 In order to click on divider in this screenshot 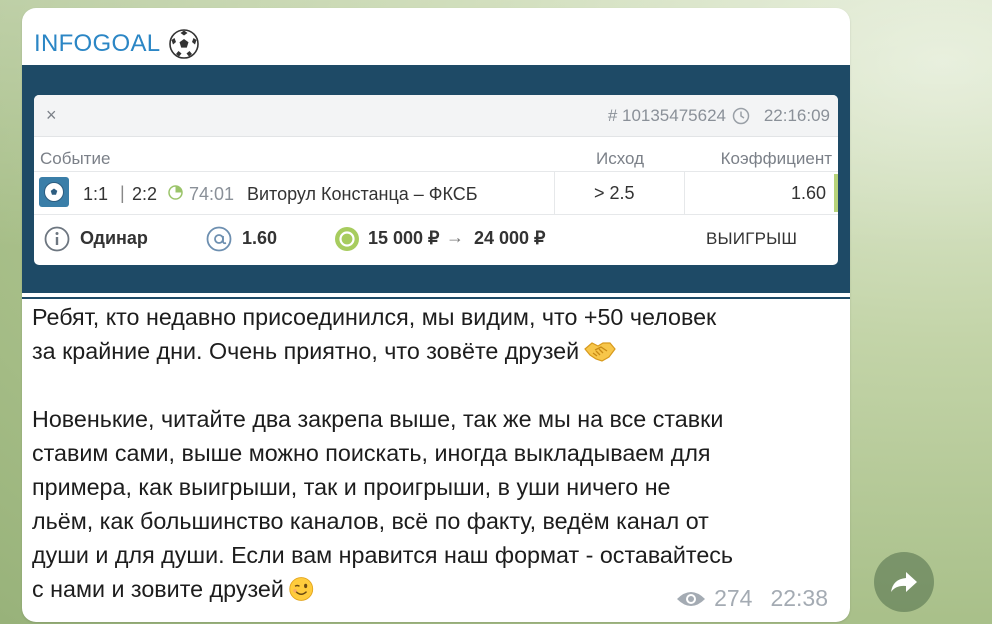, I will do `click(436, 298)`.